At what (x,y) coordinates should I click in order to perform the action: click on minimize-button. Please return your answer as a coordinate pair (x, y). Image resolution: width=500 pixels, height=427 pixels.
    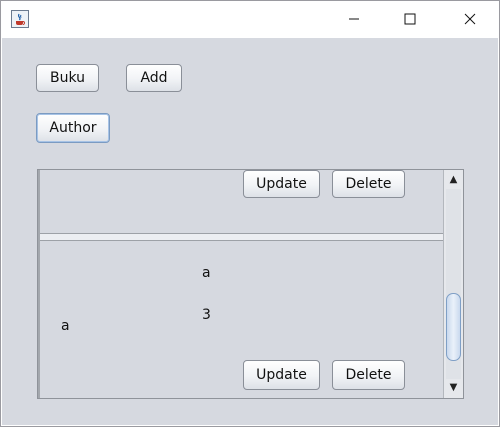
    Looking at the image, I should click on (354, 19).